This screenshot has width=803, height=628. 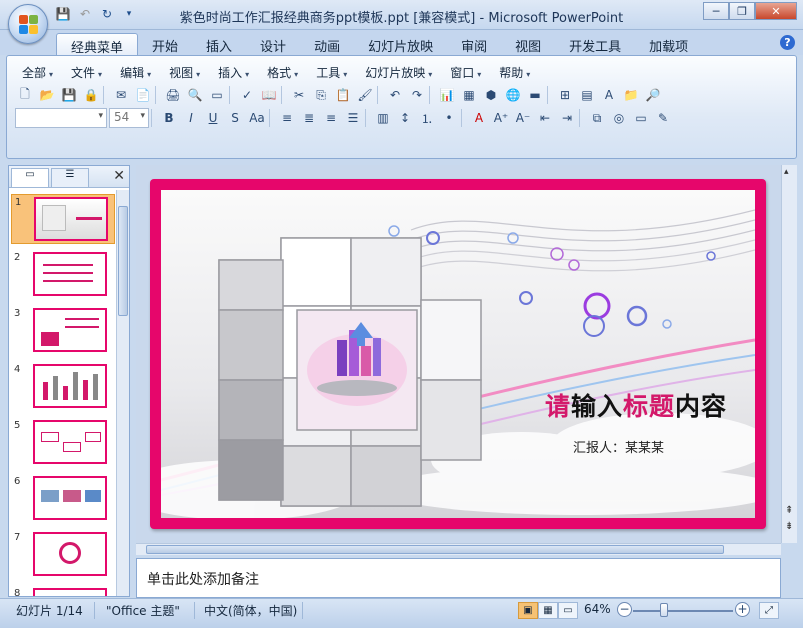 I want to click on columns-icon: ▥, so click(x=383, y=118).